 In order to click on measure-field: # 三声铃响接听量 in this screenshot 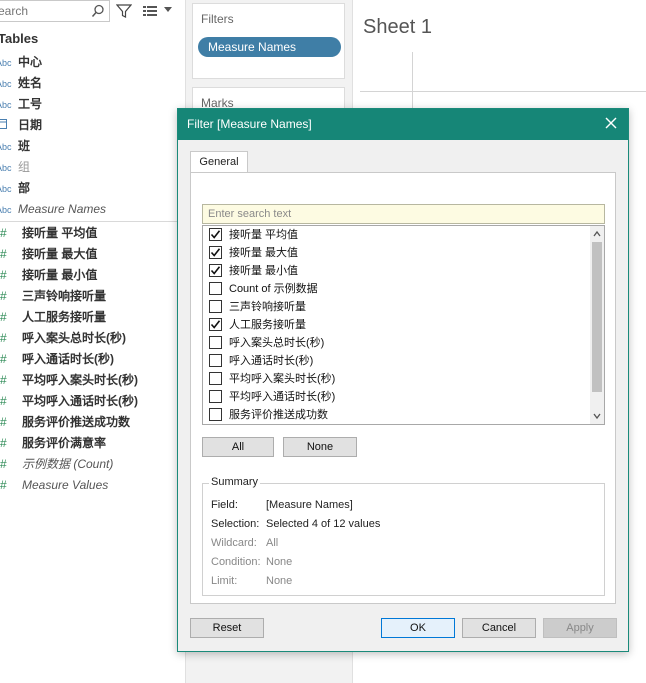, I will do `click(53, 296)`.